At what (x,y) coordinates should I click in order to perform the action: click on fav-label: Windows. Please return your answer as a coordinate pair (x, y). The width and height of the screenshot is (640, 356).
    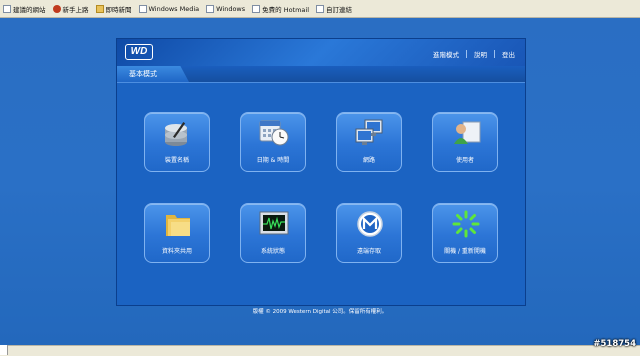
    Looking at the image, I should click on (231, 8).